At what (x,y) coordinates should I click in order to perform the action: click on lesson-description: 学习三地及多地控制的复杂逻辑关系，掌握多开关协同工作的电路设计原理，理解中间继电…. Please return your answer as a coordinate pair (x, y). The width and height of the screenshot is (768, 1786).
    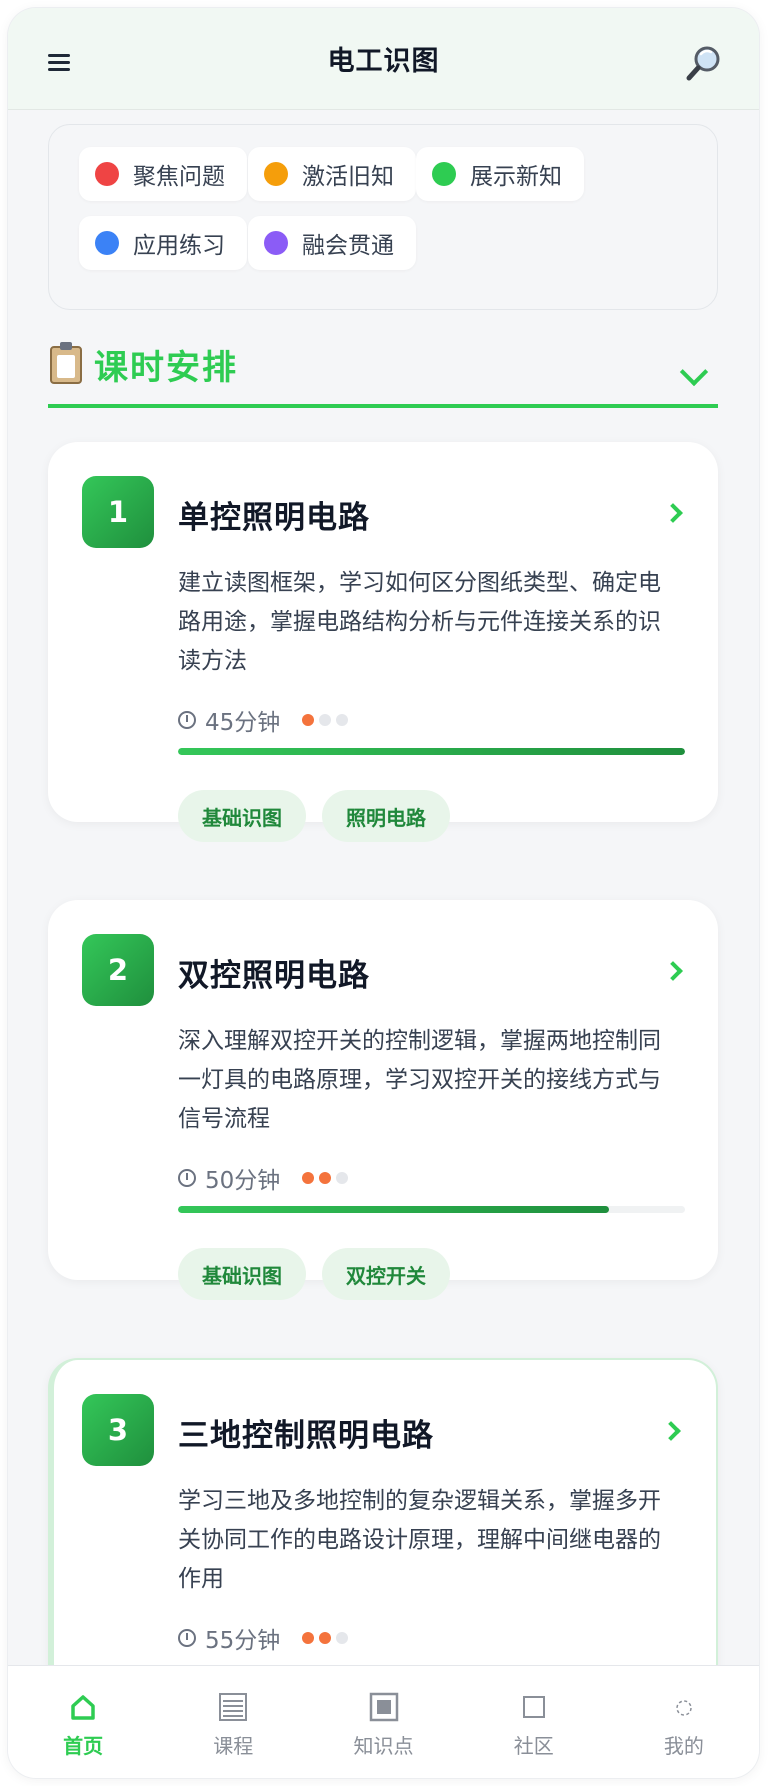
    Looking at the image, I should click on (419, 1540).